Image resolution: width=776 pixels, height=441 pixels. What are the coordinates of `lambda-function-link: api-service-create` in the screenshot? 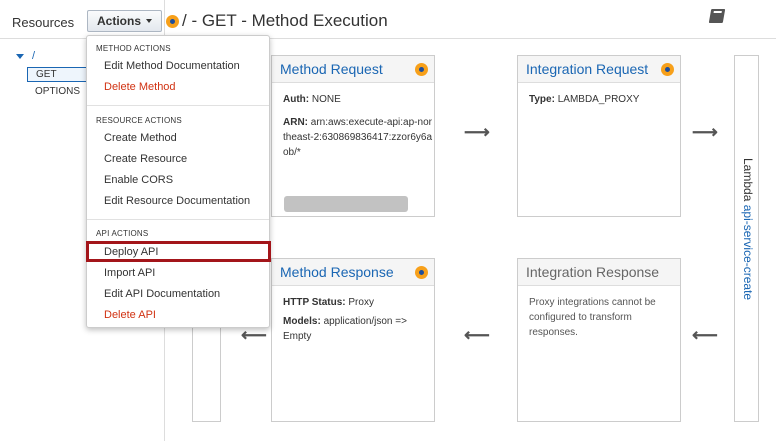 It's located at (748, 252).